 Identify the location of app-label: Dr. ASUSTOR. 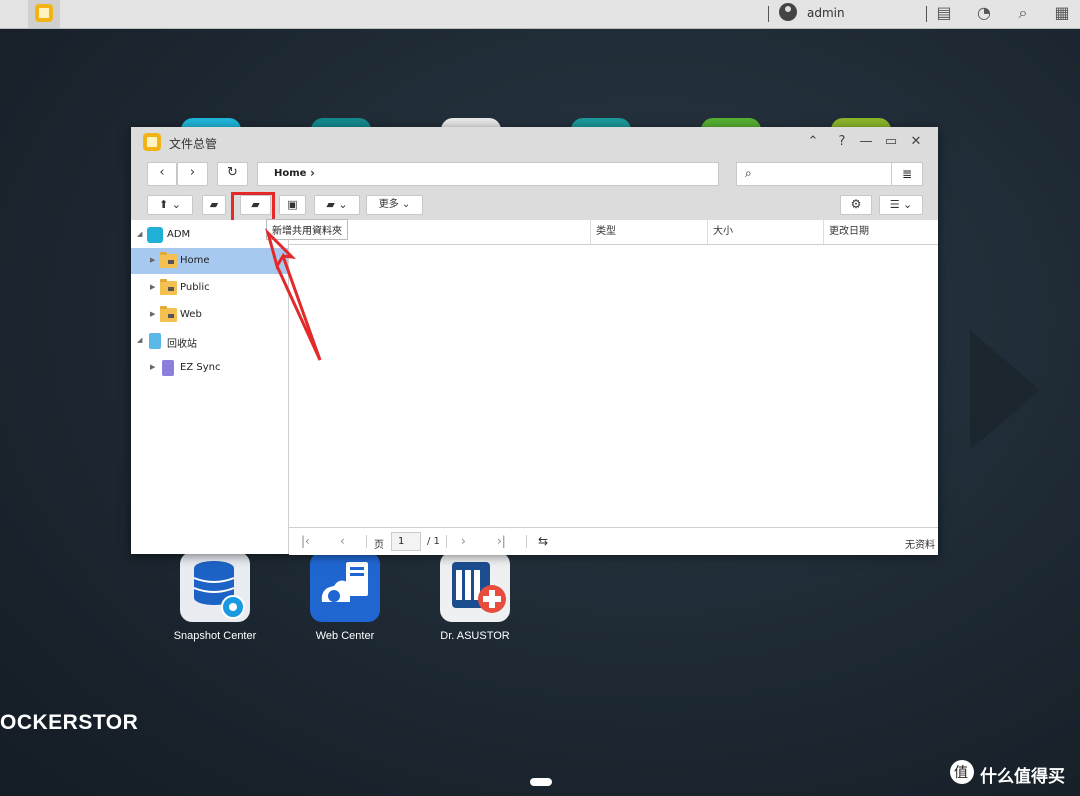
(475, 636).